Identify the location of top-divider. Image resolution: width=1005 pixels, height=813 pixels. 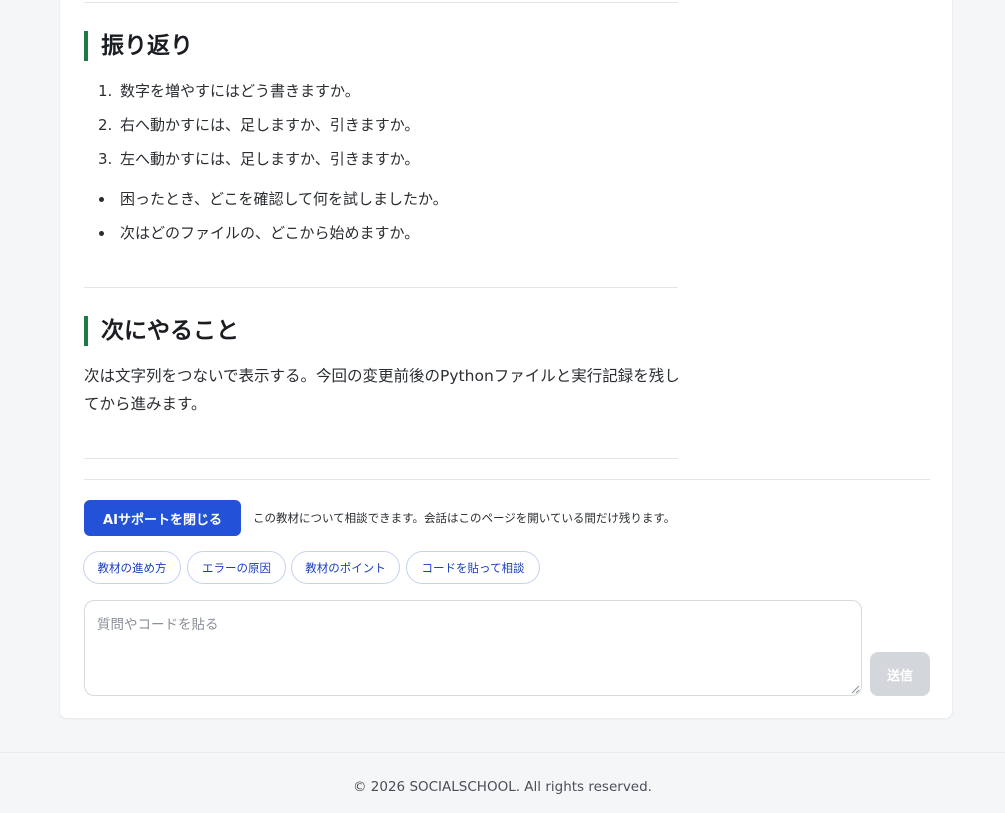
(381, 2).